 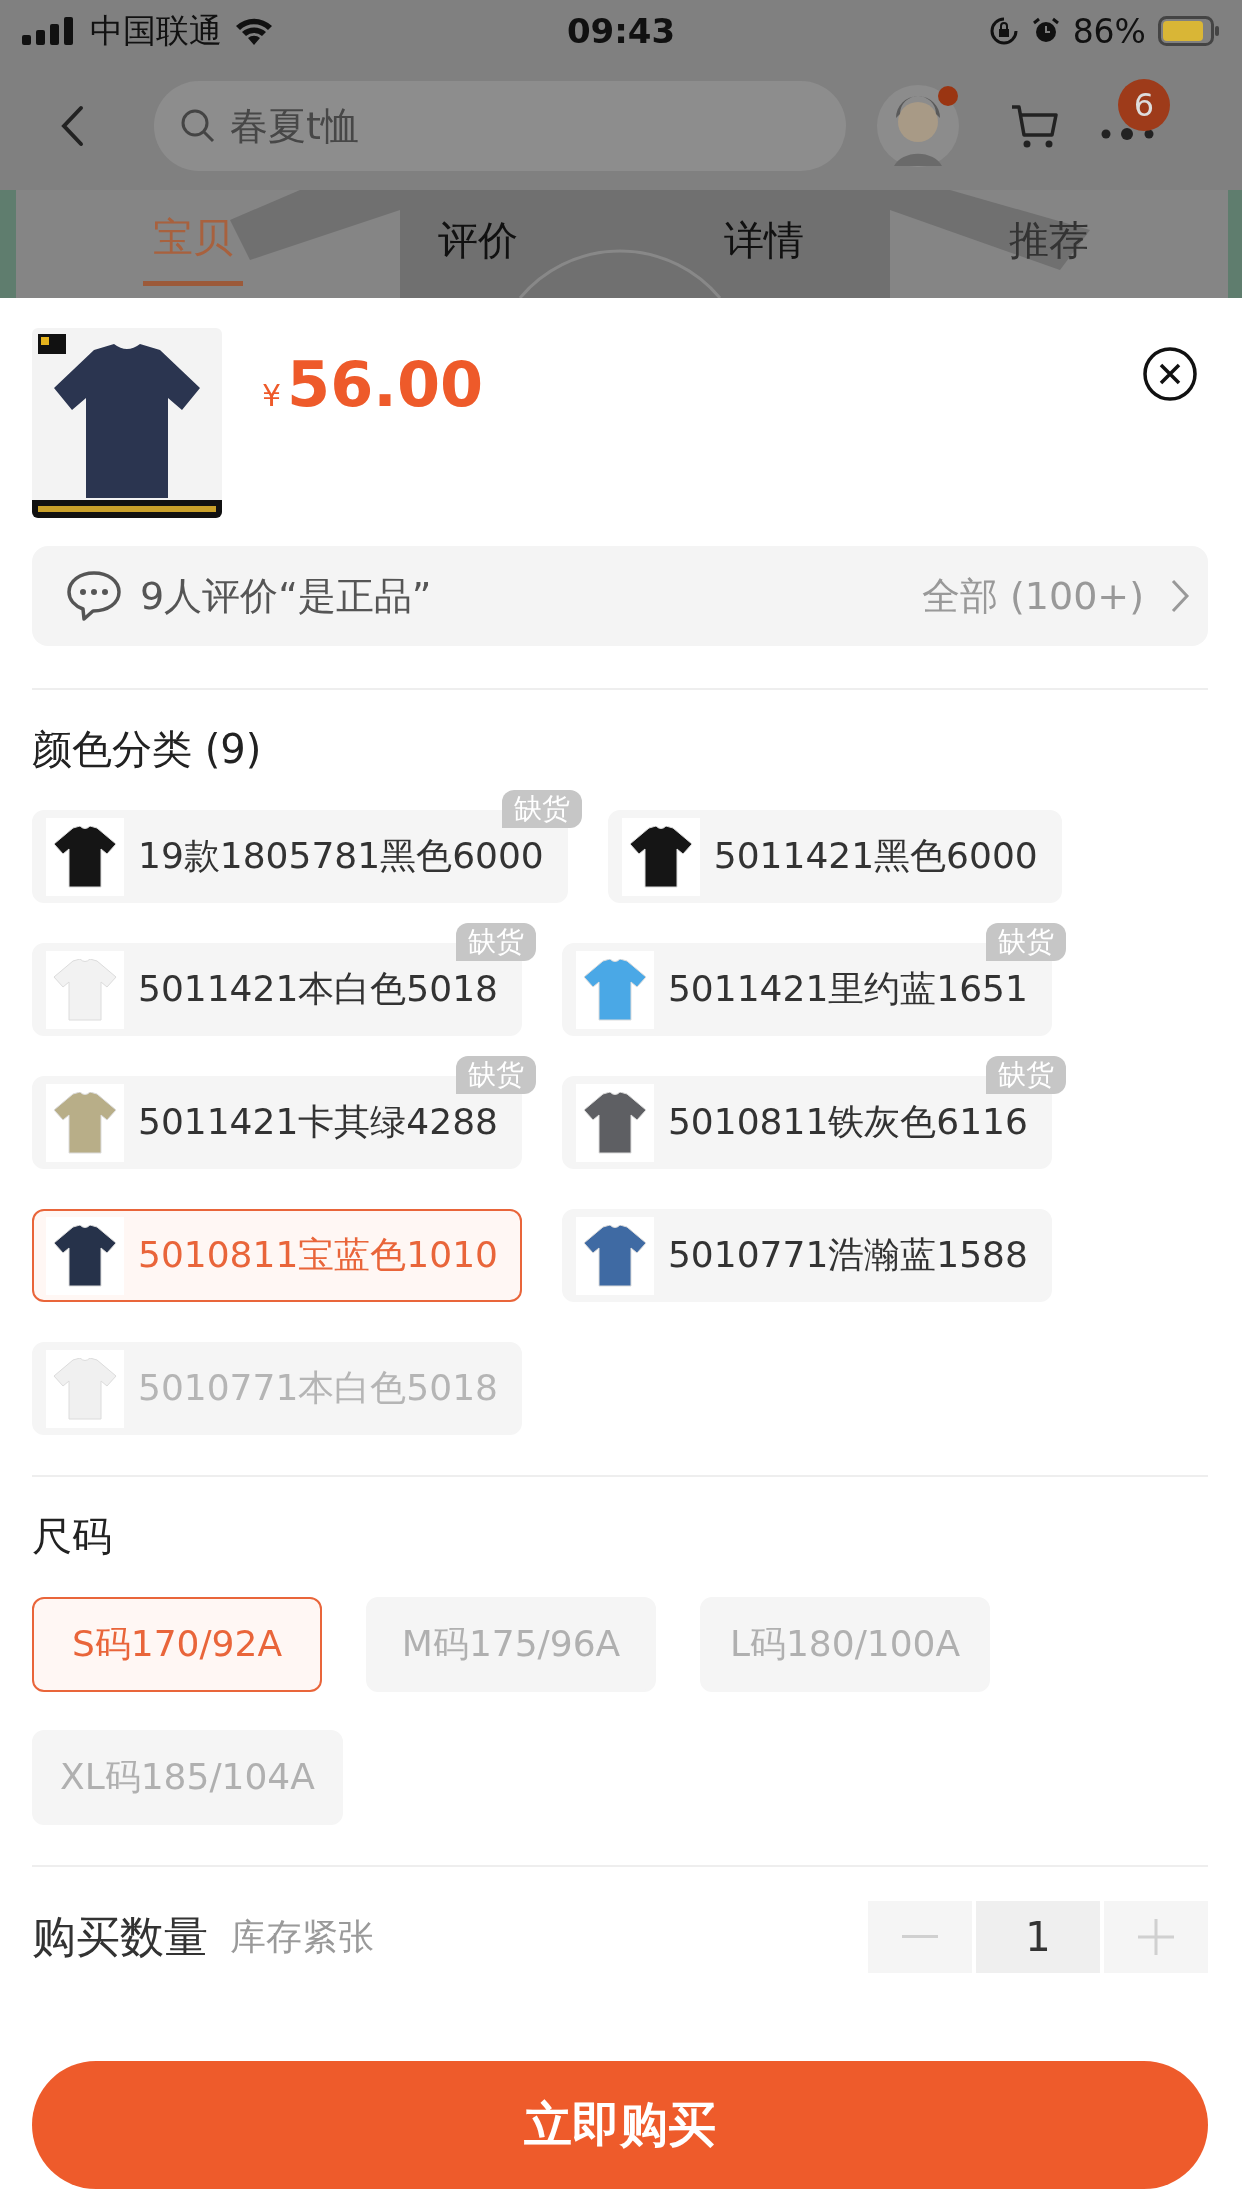 I want to click on color-option: 5011421黑色6000, so click(x=834, y=856).